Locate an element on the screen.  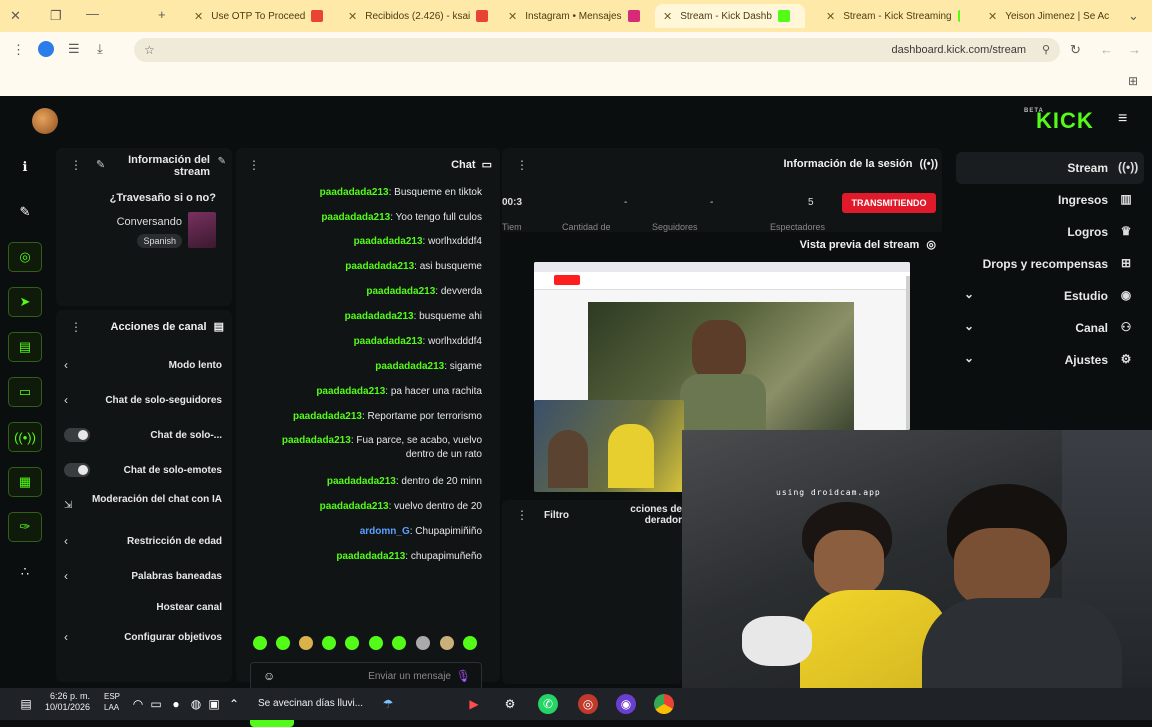
subs-only-toggle is located at coordinates (77, 435).